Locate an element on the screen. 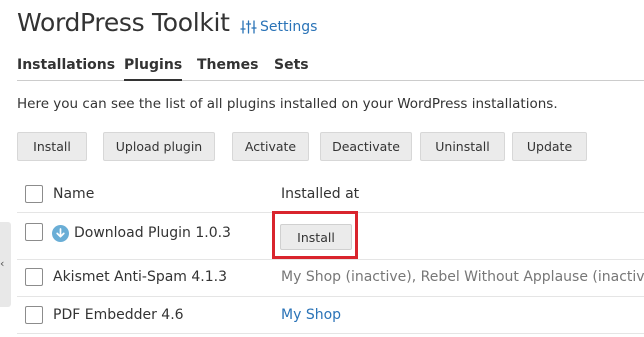  column-header-name: Name is located at coordinates (73, 194).